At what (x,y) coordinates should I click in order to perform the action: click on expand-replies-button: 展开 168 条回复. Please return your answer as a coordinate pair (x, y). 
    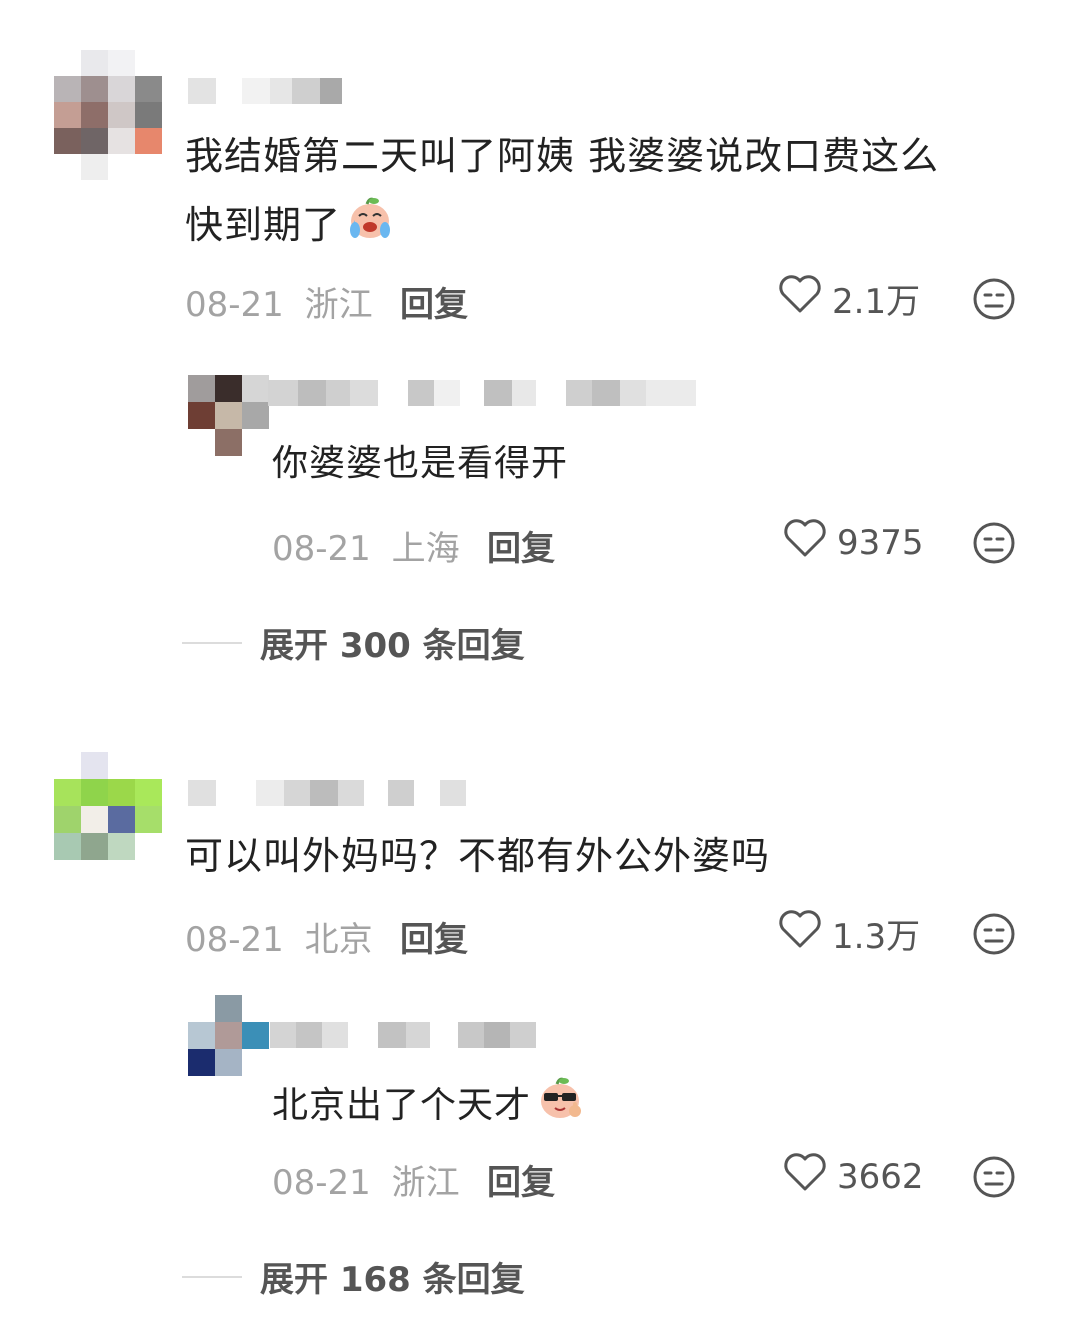
    Looking at the image, I should click on (353, 1276).